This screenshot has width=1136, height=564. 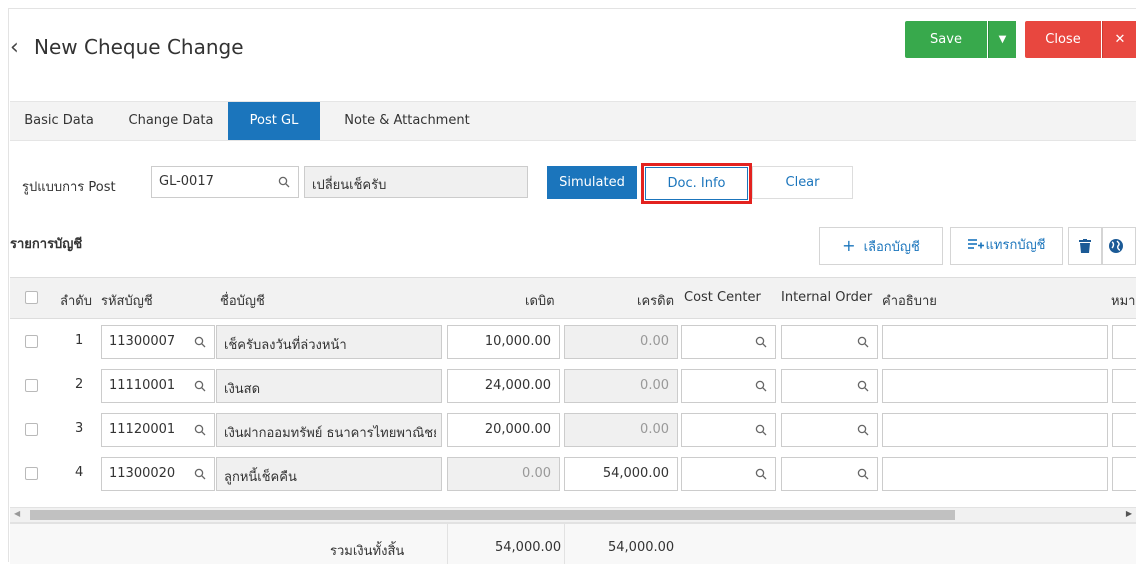 I want to click on save-dropdown-button: ▼, so click(x=1002, y=39).